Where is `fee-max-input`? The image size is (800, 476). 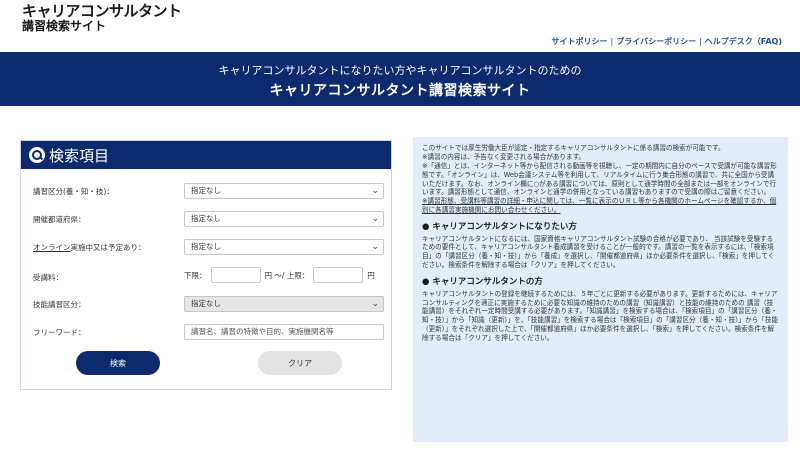
fee-max-input is located at coordinates (338, 275).